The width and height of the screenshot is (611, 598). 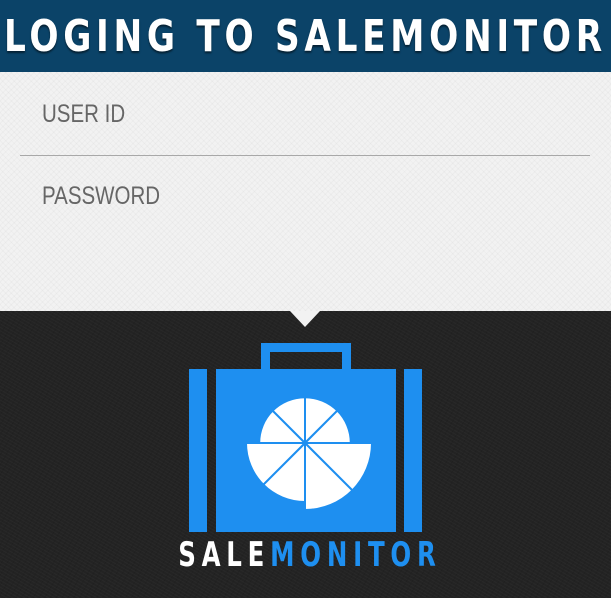 What do you see at coordinates (305, 155) in the screenshot?
I see `field-divider` at bounding box center [305, 155].